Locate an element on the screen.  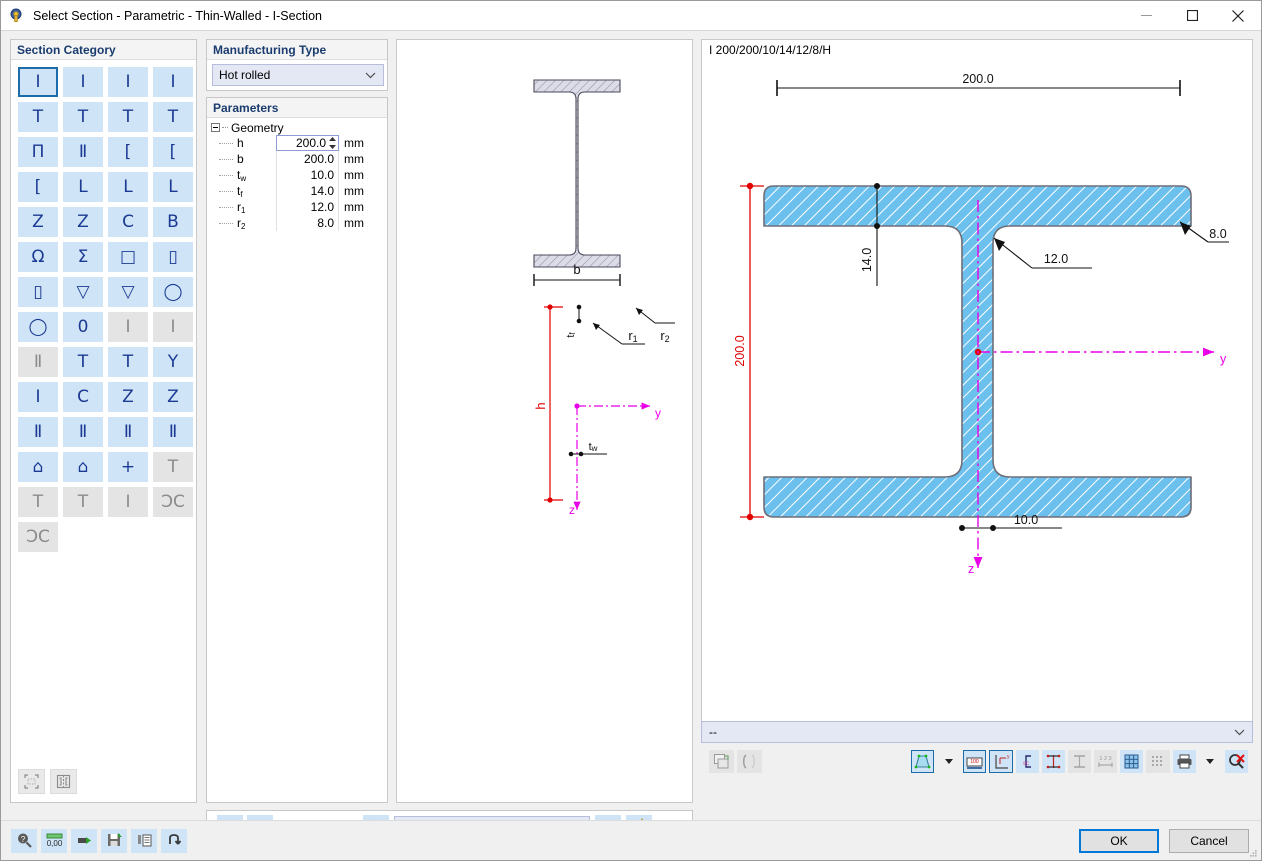
print-dropdown is located at coordinates (1210, 761).